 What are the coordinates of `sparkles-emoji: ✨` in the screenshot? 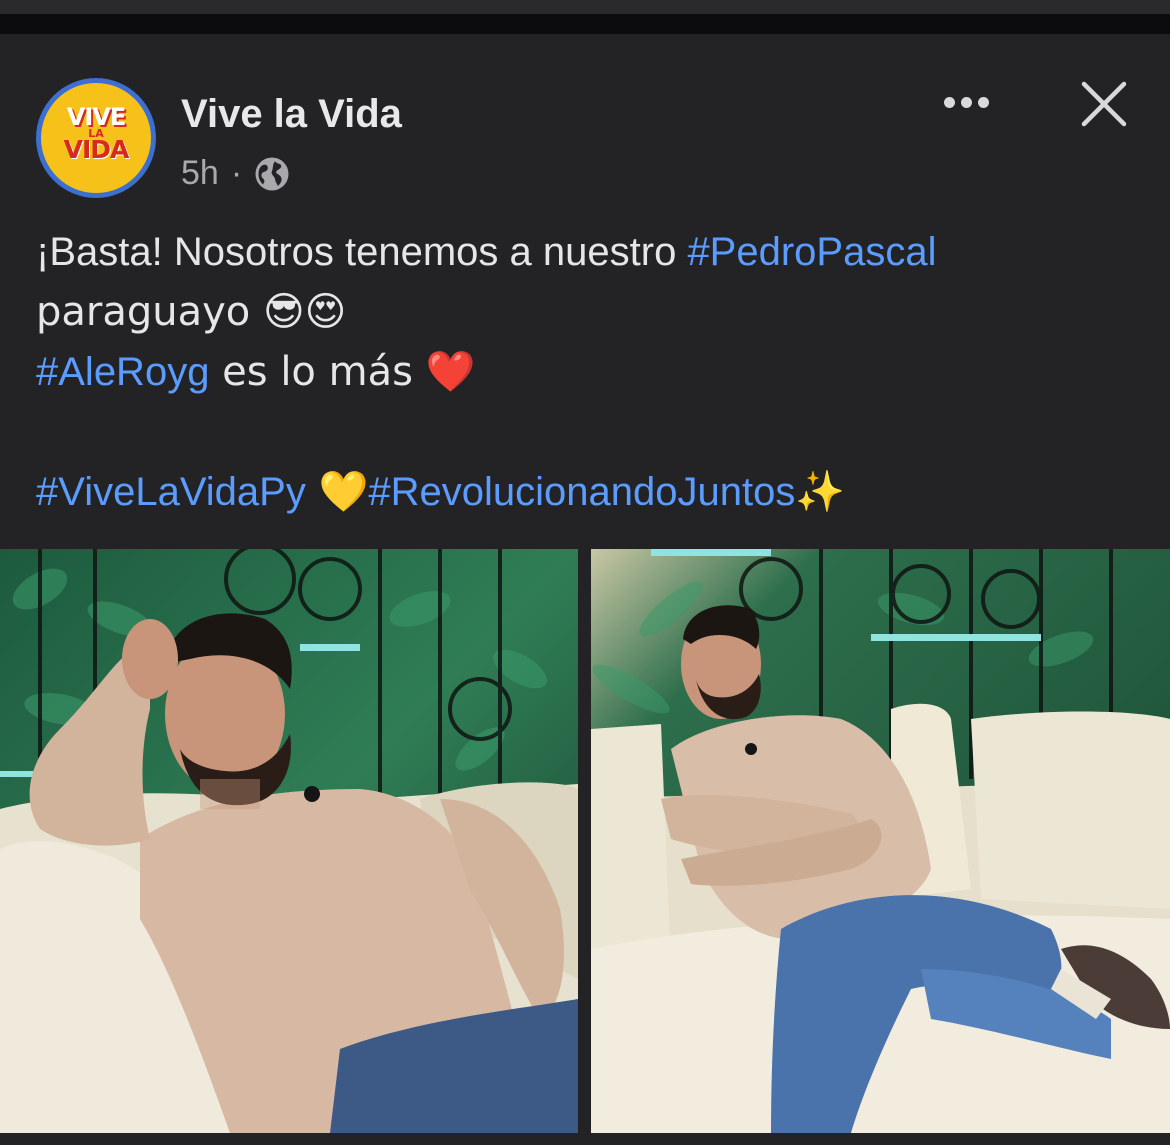 It's located at (820, 492).